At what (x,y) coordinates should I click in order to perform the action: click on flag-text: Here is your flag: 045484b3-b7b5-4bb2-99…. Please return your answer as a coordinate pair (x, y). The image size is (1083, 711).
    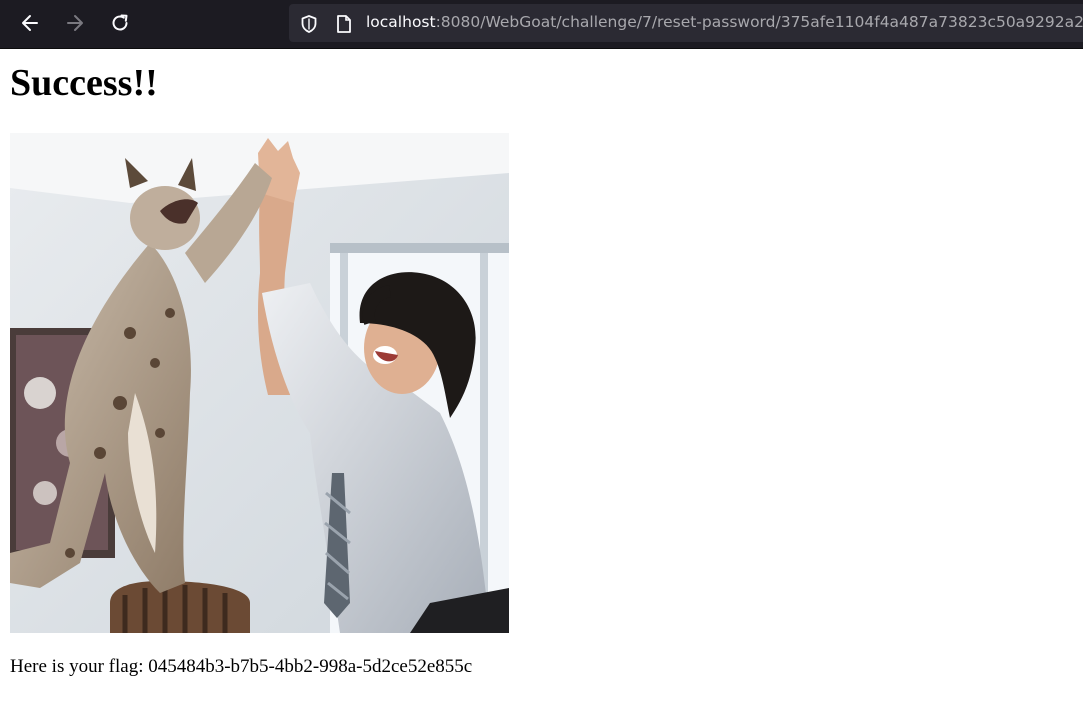
    Looking at the image, I should click on (241, 666).